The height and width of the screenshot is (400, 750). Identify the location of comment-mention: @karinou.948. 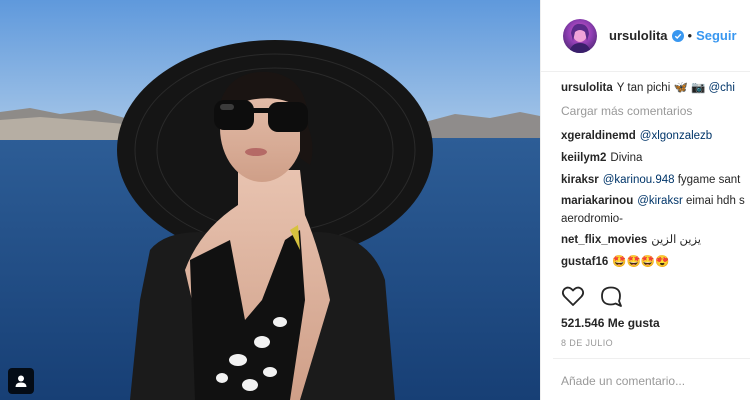
(639, 180).